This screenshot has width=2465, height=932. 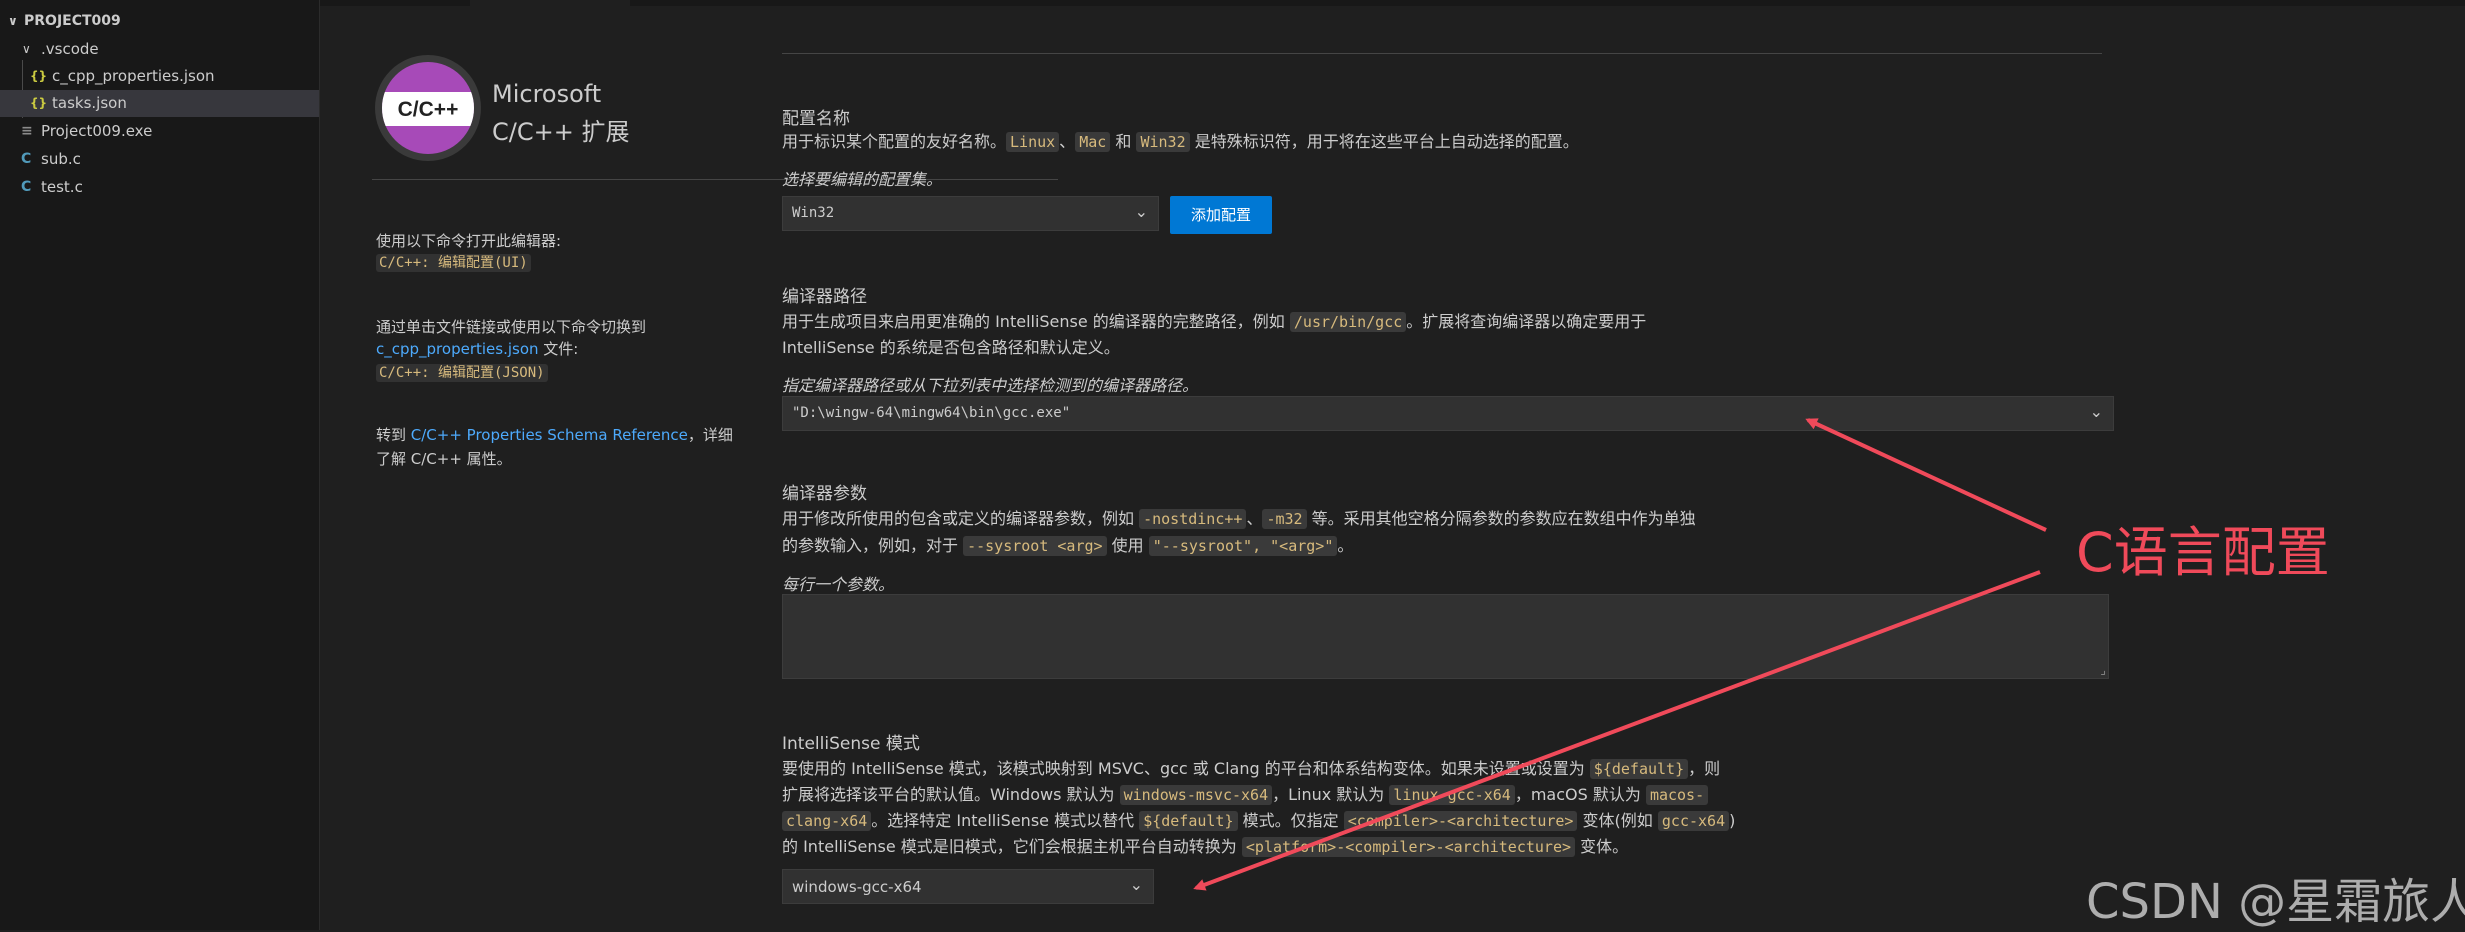 I want to click on annotation-label: C语言配置, so click(x=2203, y=552).